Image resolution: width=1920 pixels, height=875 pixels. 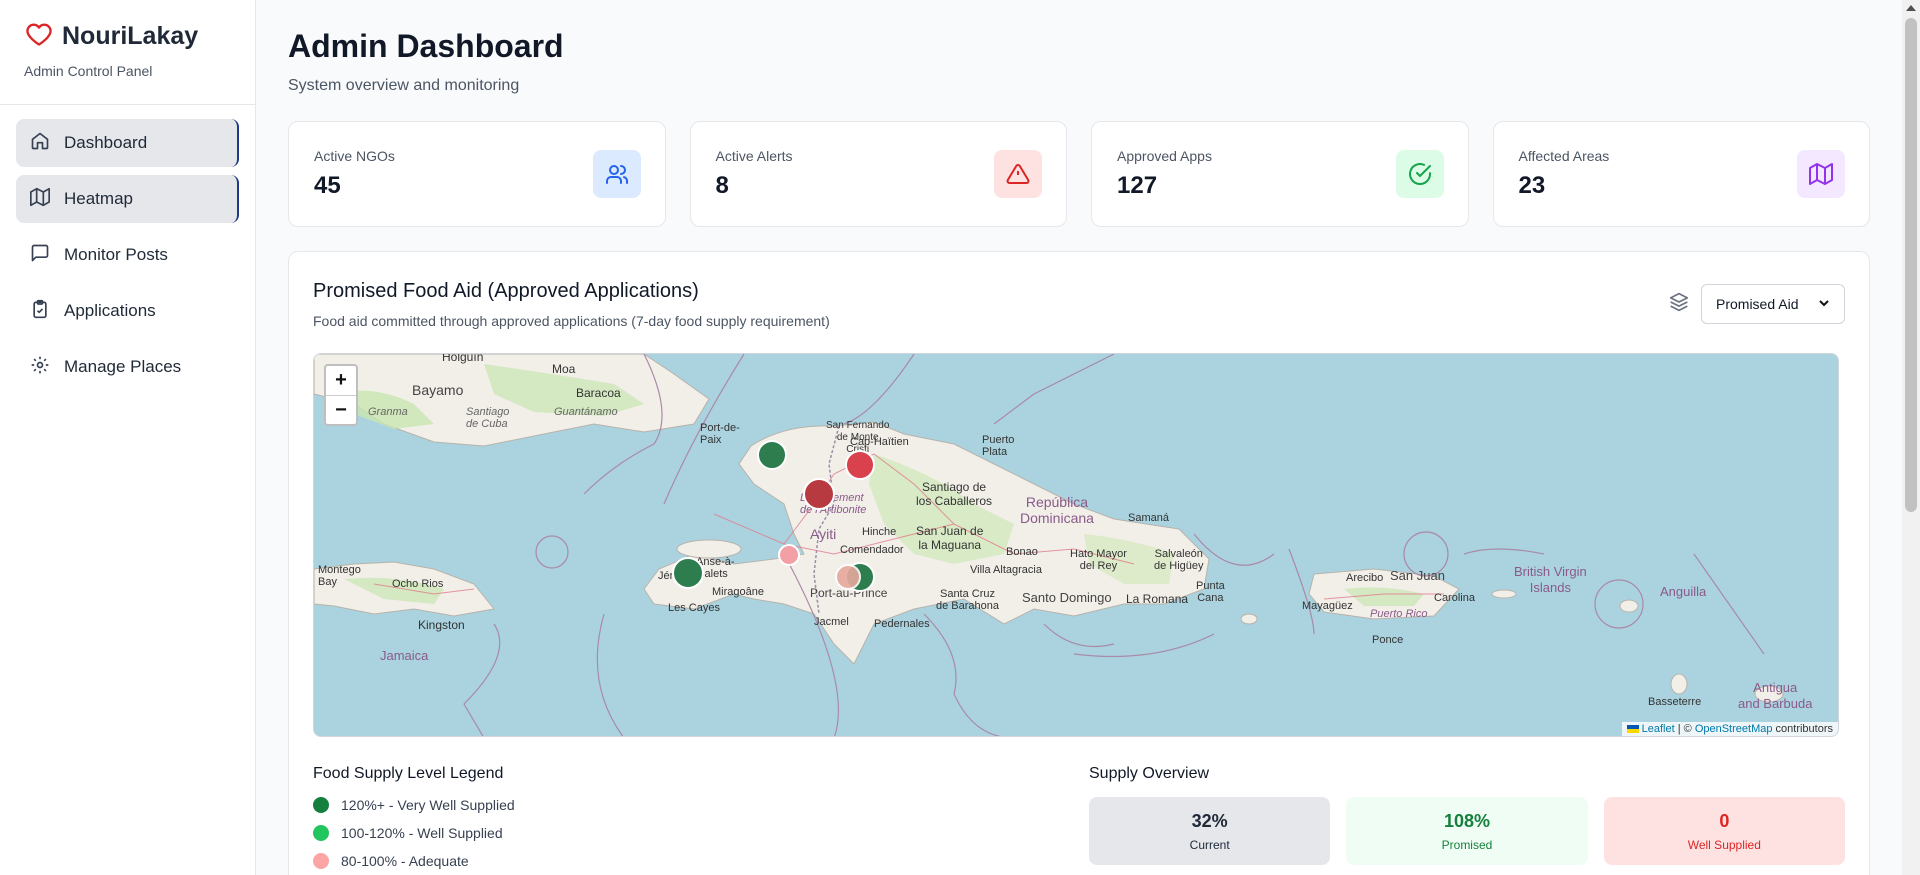 I want to click on stat-card-active-ngos: Active NGOs 45, so click(x=477, y=174).